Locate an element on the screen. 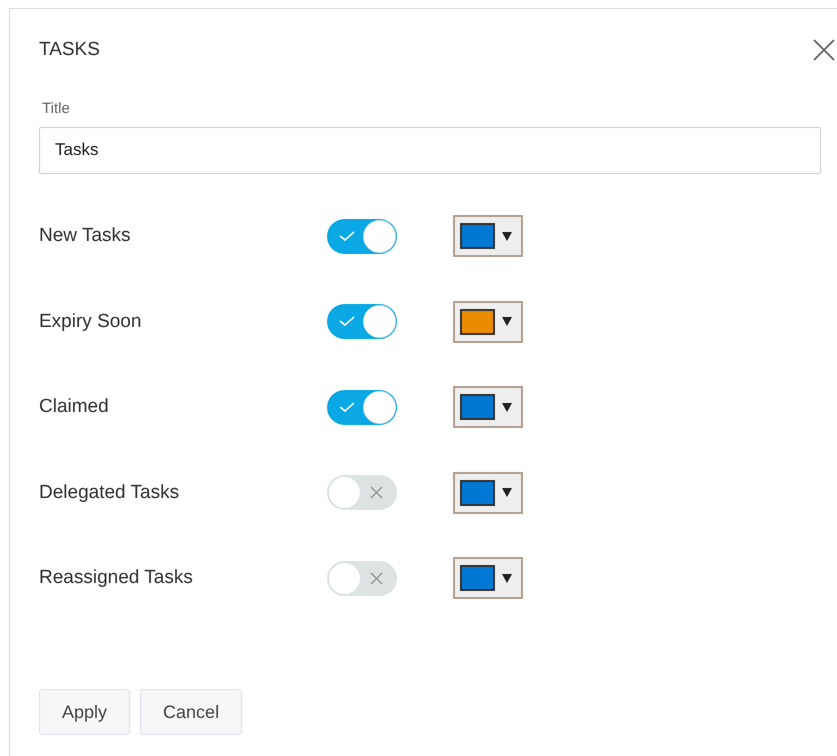 This screenshot has height=756, width=837. row-label: New Tasks is located at coordinates (85, 236).